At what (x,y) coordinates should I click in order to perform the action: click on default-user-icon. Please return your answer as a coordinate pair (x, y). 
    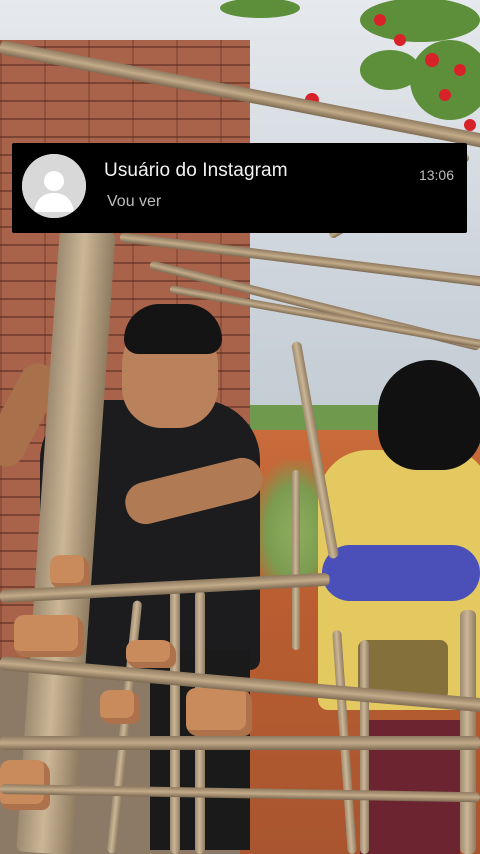
    Looking at the image, I should click on (54, 186).